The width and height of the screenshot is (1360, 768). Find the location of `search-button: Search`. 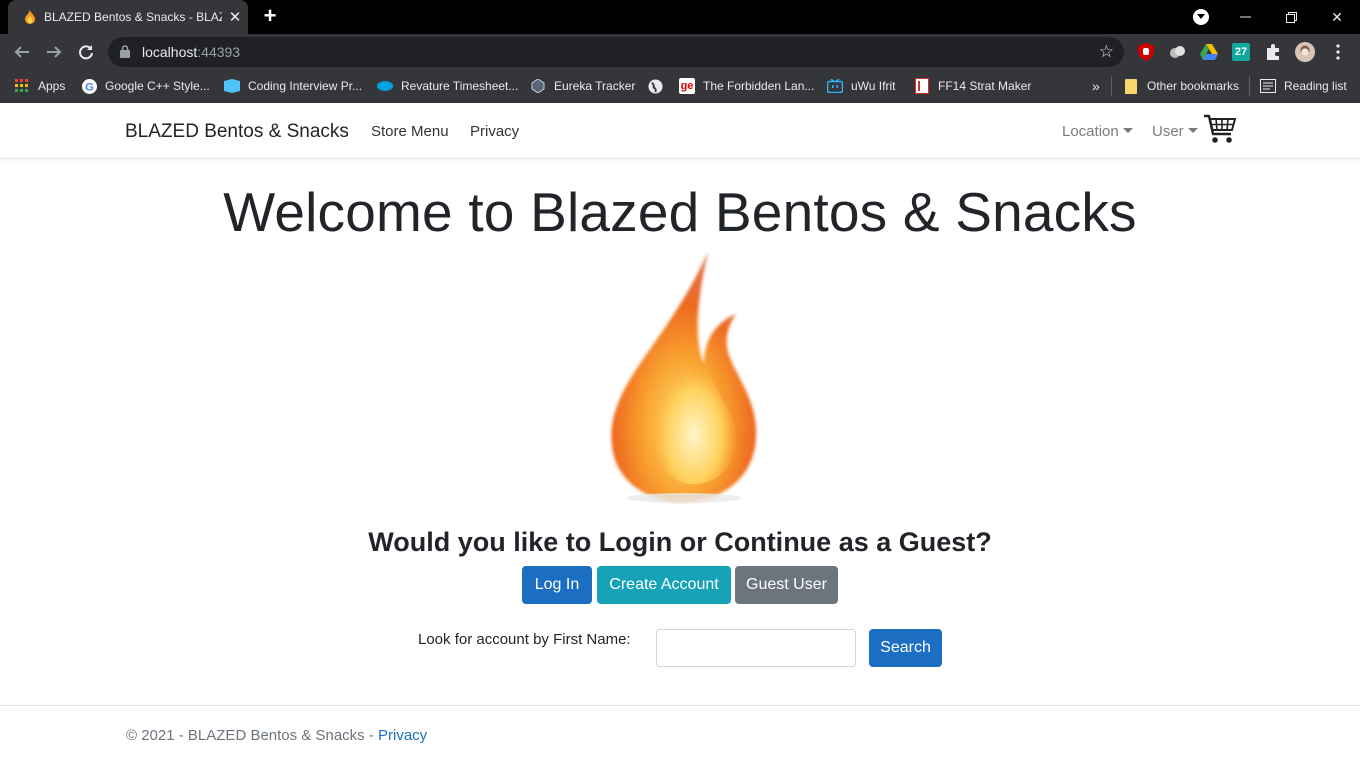

search-button: Search is located at coordinates (905, 648).